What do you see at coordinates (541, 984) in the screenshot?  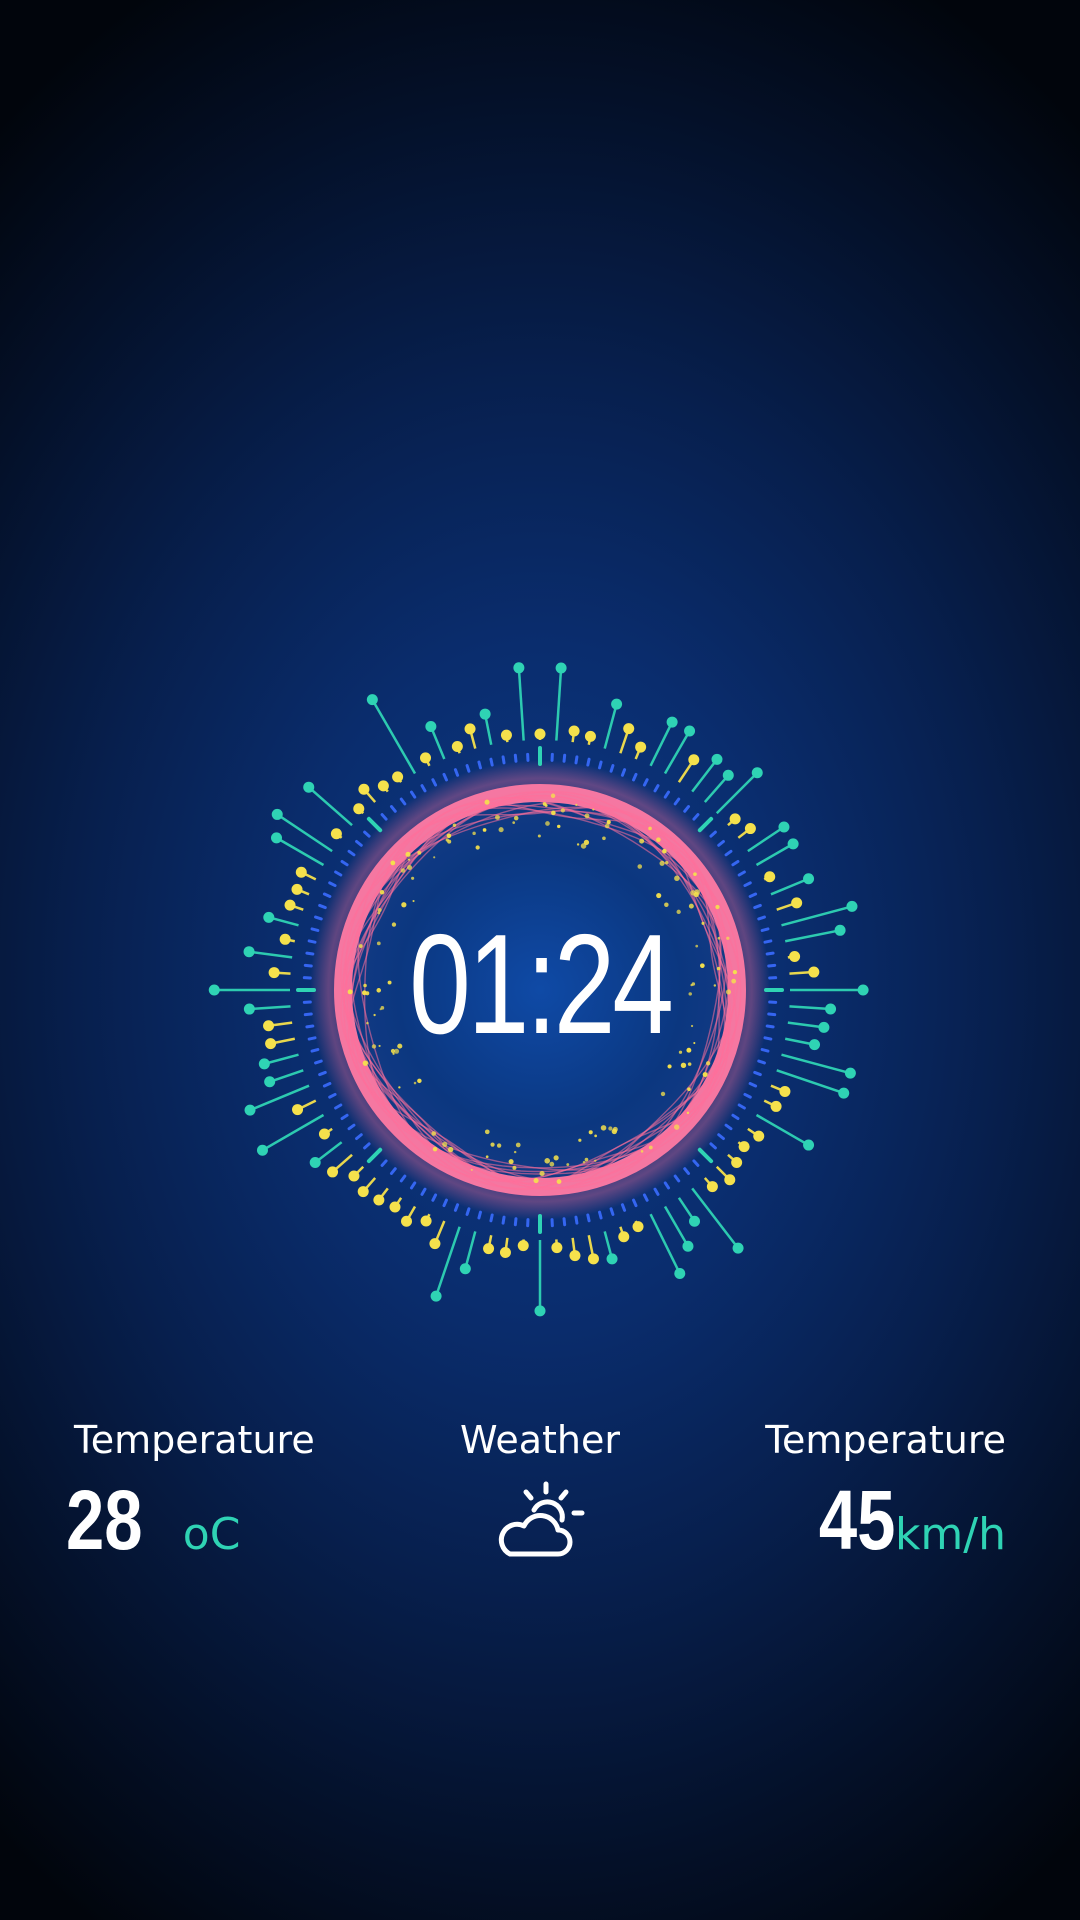 I see `clock-time: 01:24` at bounding box center [541, 984].